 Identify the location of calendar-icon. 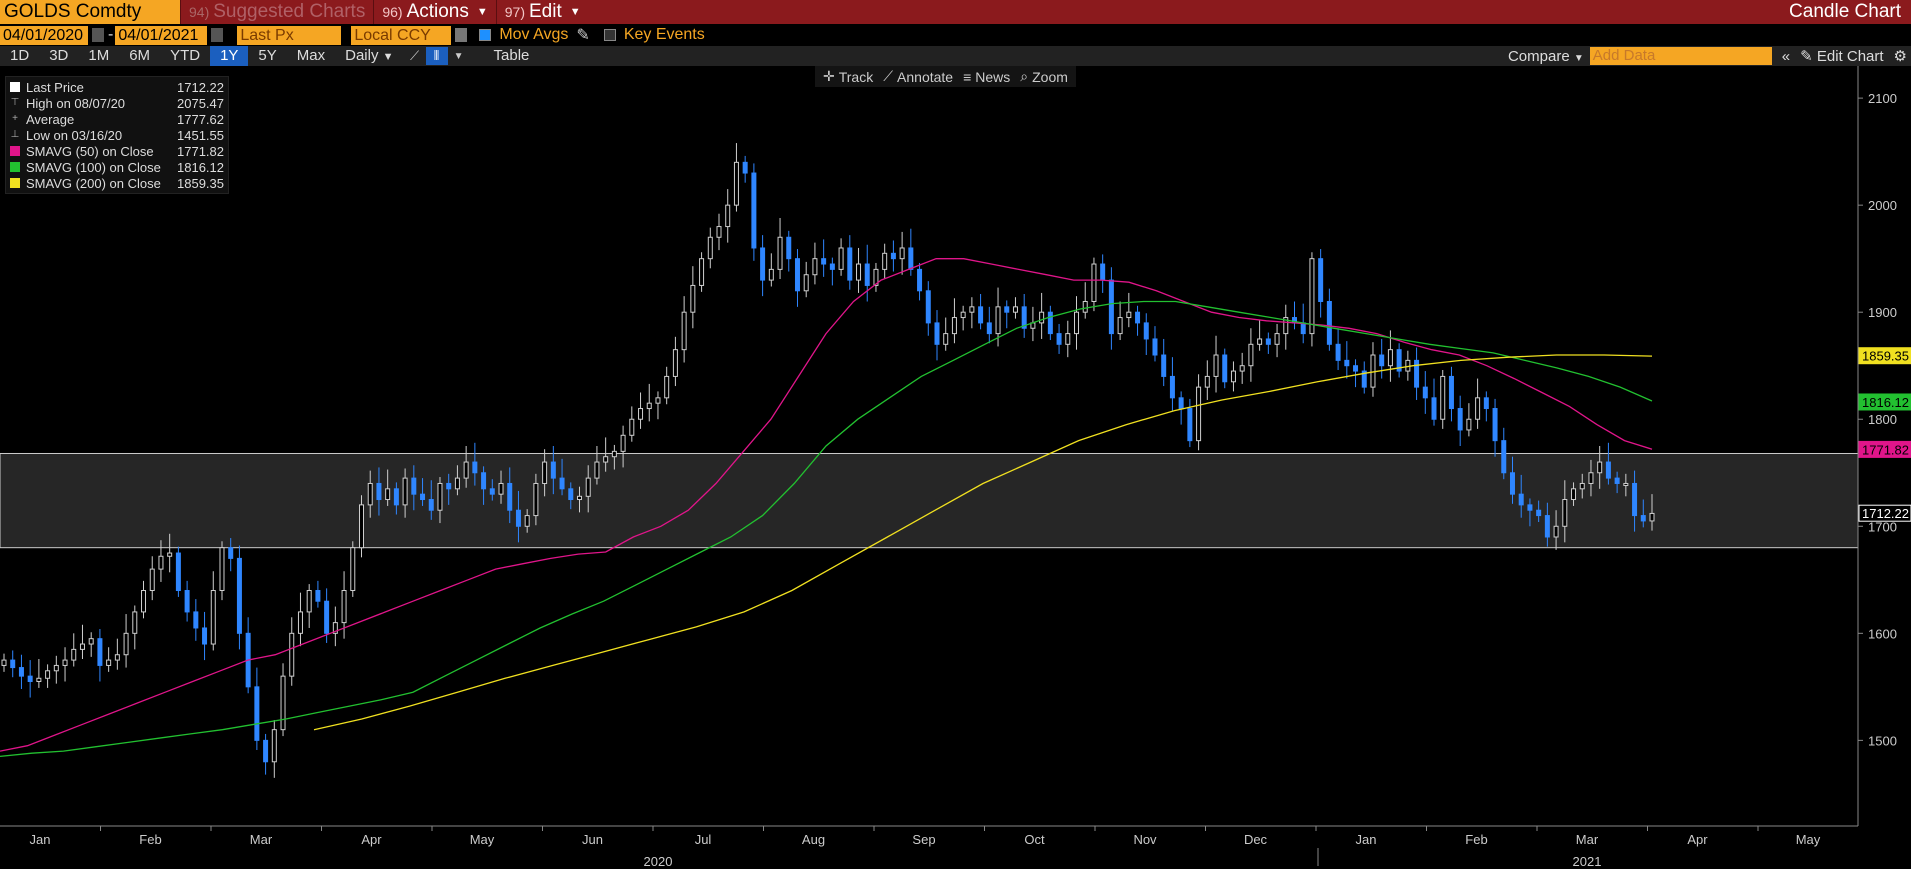
(217, 35).